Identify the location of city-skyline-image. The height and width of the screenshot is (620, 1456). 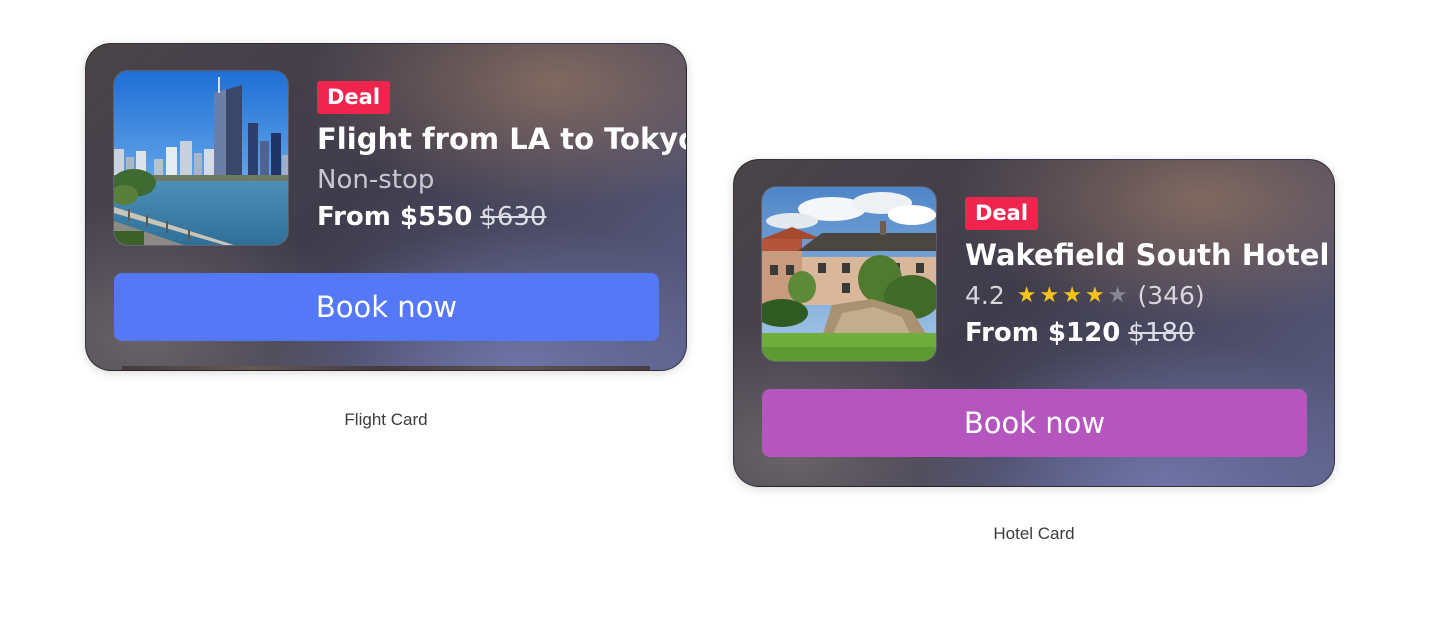
(201, 158).